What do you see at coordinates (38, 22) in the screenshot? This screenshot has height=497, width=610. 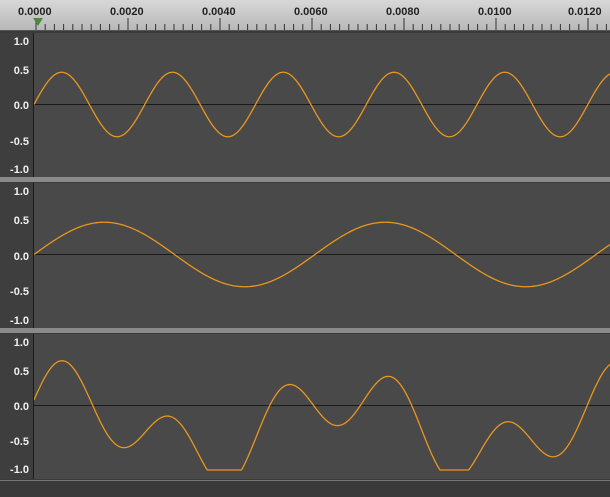 I see `playhead-icon` at bounding box center [38, 22].